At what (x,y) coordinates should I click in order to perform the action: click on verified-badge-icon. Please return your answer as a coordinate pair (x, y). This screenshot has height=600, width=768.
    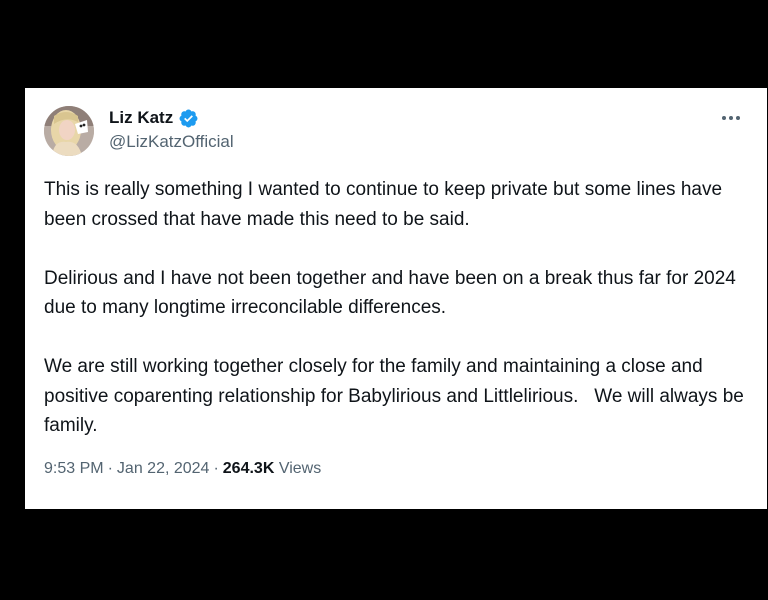
    Looking at the image, I should click on (188, 118).